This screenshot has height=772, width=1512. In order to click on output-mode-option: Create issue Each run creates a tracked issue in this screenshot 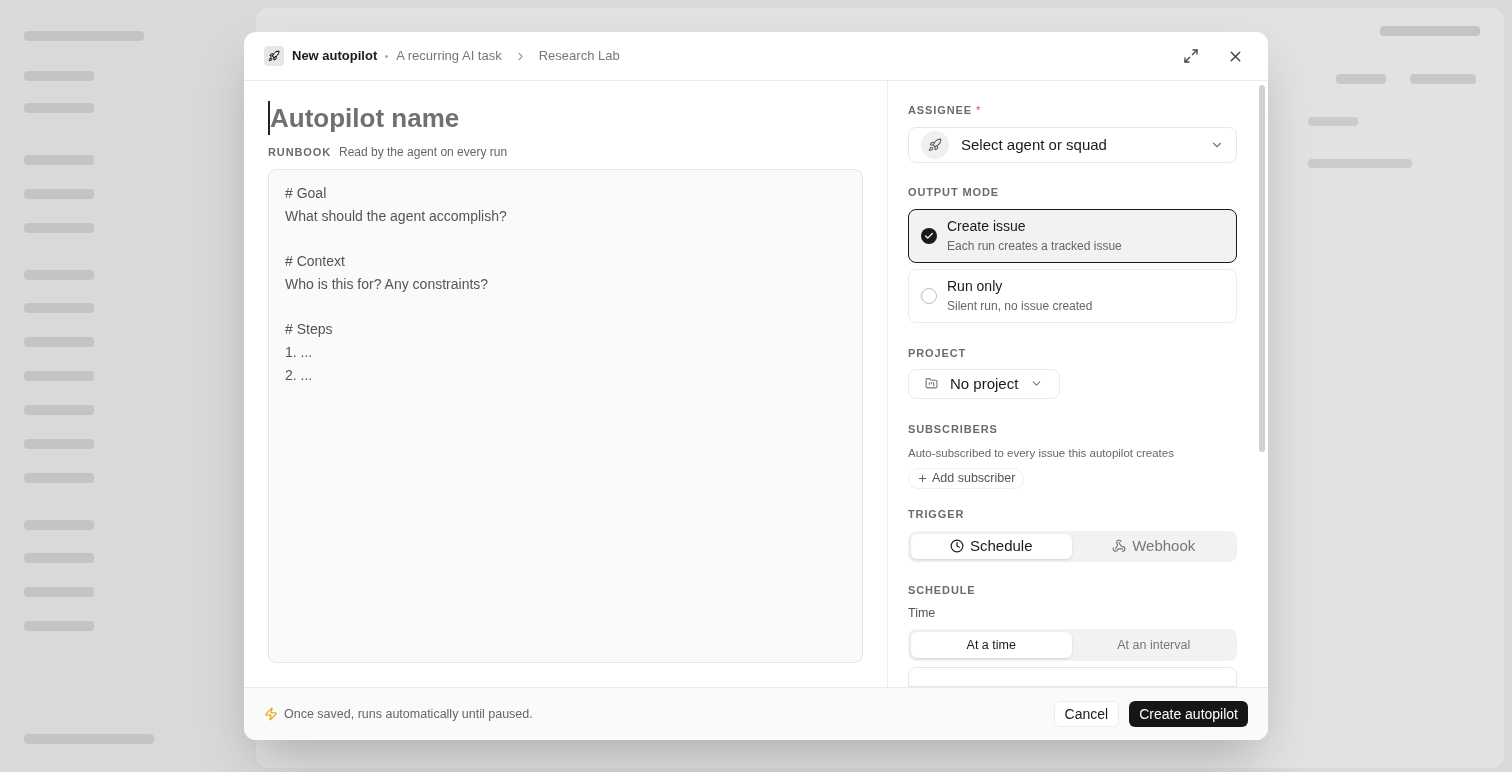, I will do `click(1072, 235)`.